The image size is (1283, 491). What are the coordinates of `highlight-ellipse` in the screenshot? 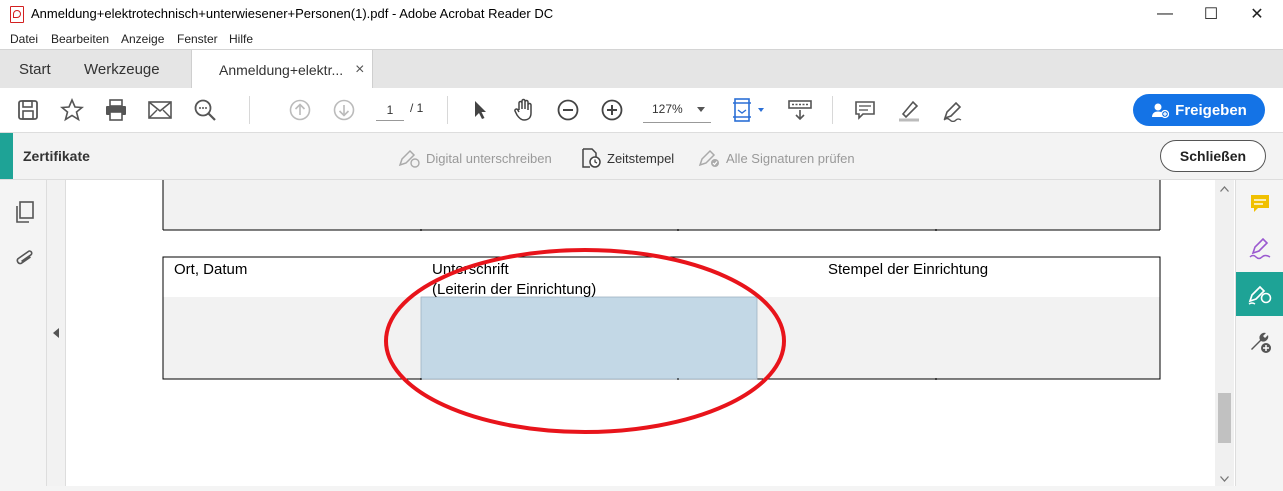 It's located at (585, 341).